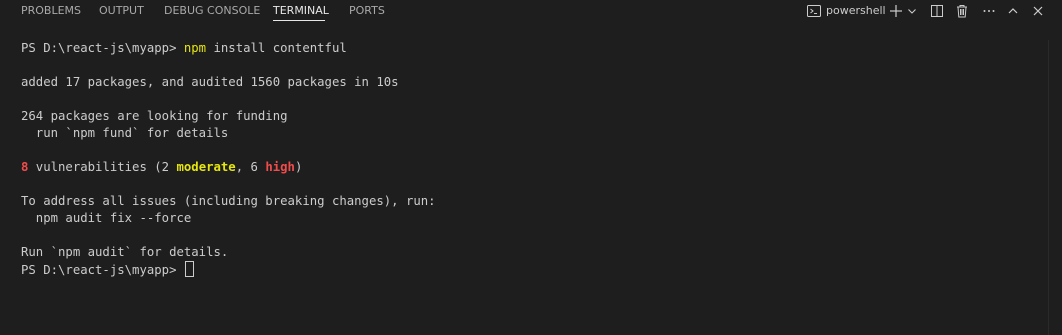 This screenshot has height=335, width=1062. What do you see at coordinates (125, 252) in the screenshot?
I see `output-line-audit: Run `npm audit` for details.` at bounding box center [125, 252].